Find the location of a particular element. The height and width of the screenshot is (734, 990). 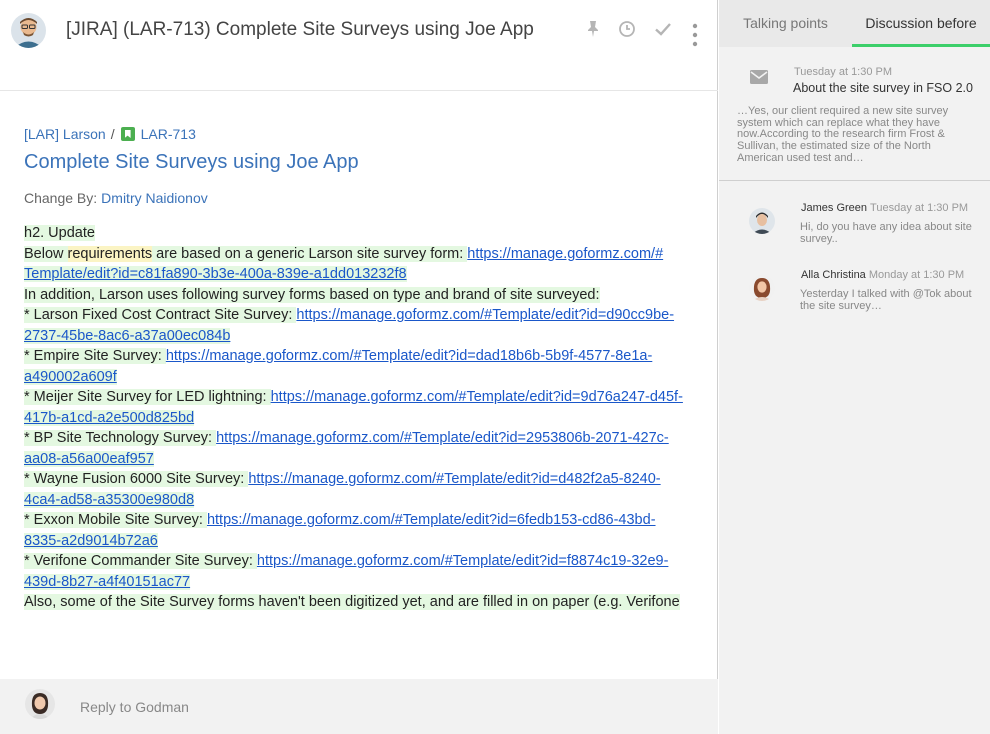

survey-link-cont: 4ca4-ad58-a35300e980d8 is located at coordinates (109, 499).